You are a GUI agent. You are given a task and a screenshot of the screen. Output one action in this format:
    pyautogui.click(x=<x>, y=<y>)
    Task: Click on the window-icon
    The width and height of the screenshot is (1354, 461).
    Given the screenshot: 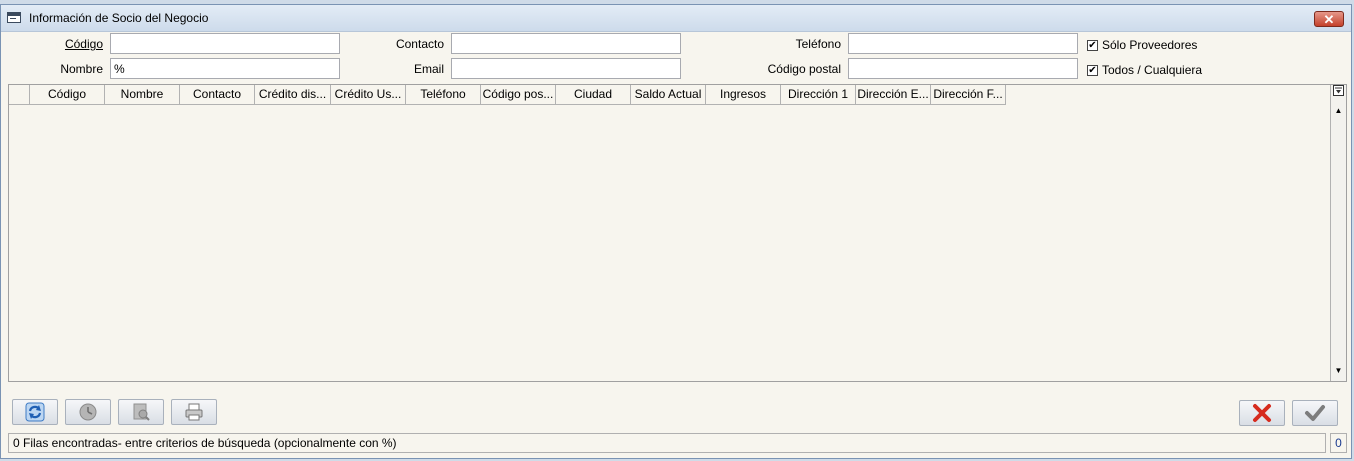 What is the action you would take?
    pyautogui.click(x=14, y=17)
    